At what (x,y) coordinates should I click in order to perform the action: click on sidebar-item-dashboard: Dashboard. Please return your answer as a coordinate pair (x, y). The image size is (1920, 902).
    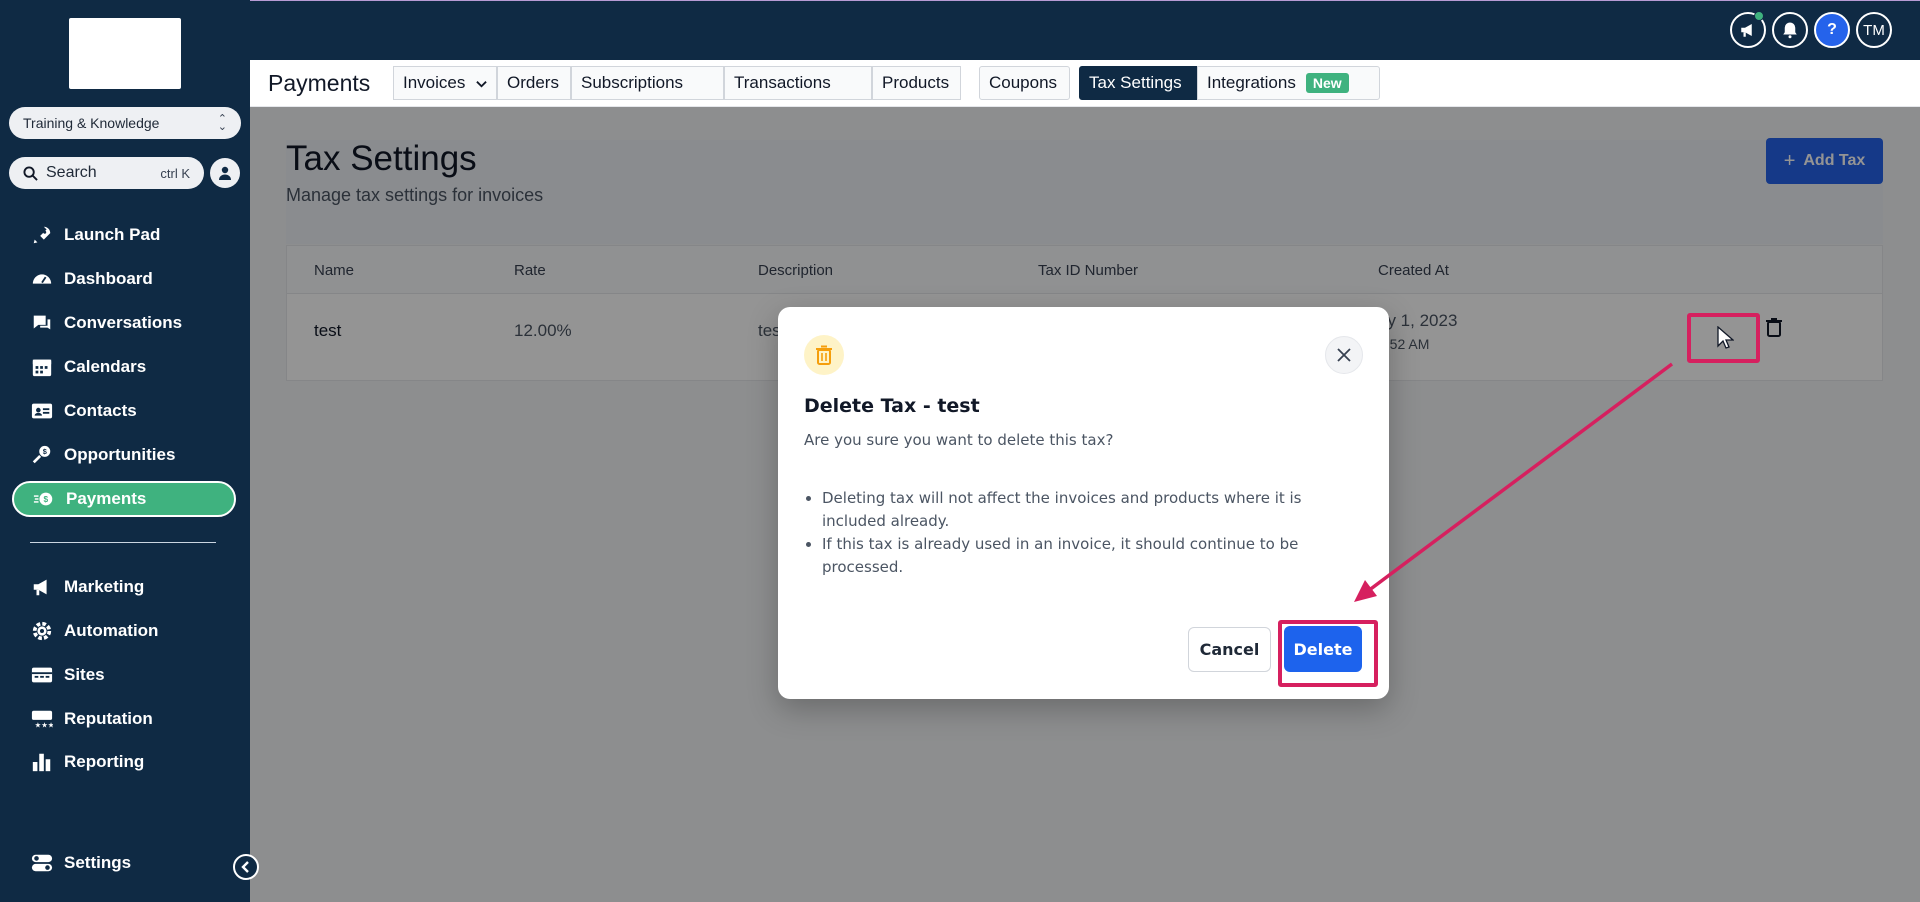
    Looking at the image, I should click on (124, 279).